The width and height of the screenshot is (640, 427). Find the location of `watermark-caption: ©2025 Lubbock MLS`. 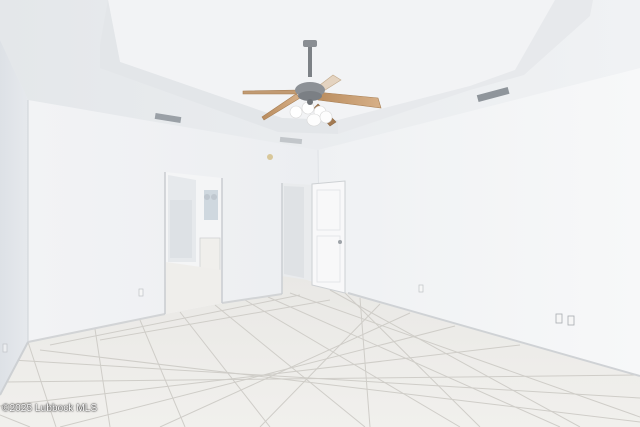

watermark-caption: ©2025 Lubbock MLS is located at coordinates (50, 408).